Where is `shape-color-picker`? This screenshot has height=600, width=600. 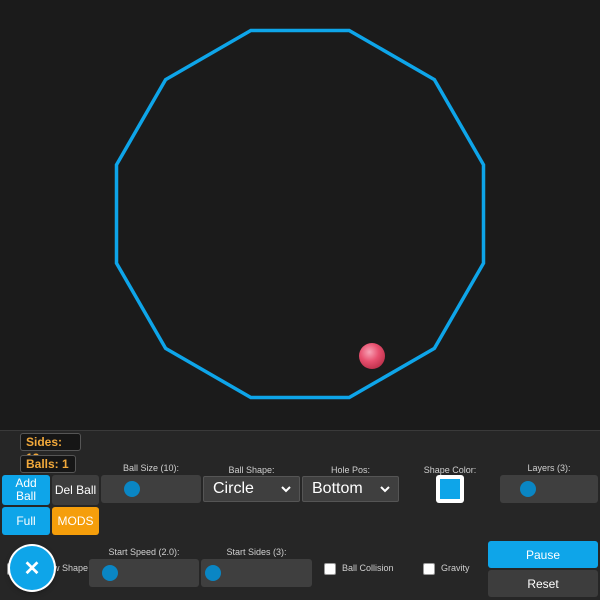 shape-color-picker is located at coordinates (450, 489).